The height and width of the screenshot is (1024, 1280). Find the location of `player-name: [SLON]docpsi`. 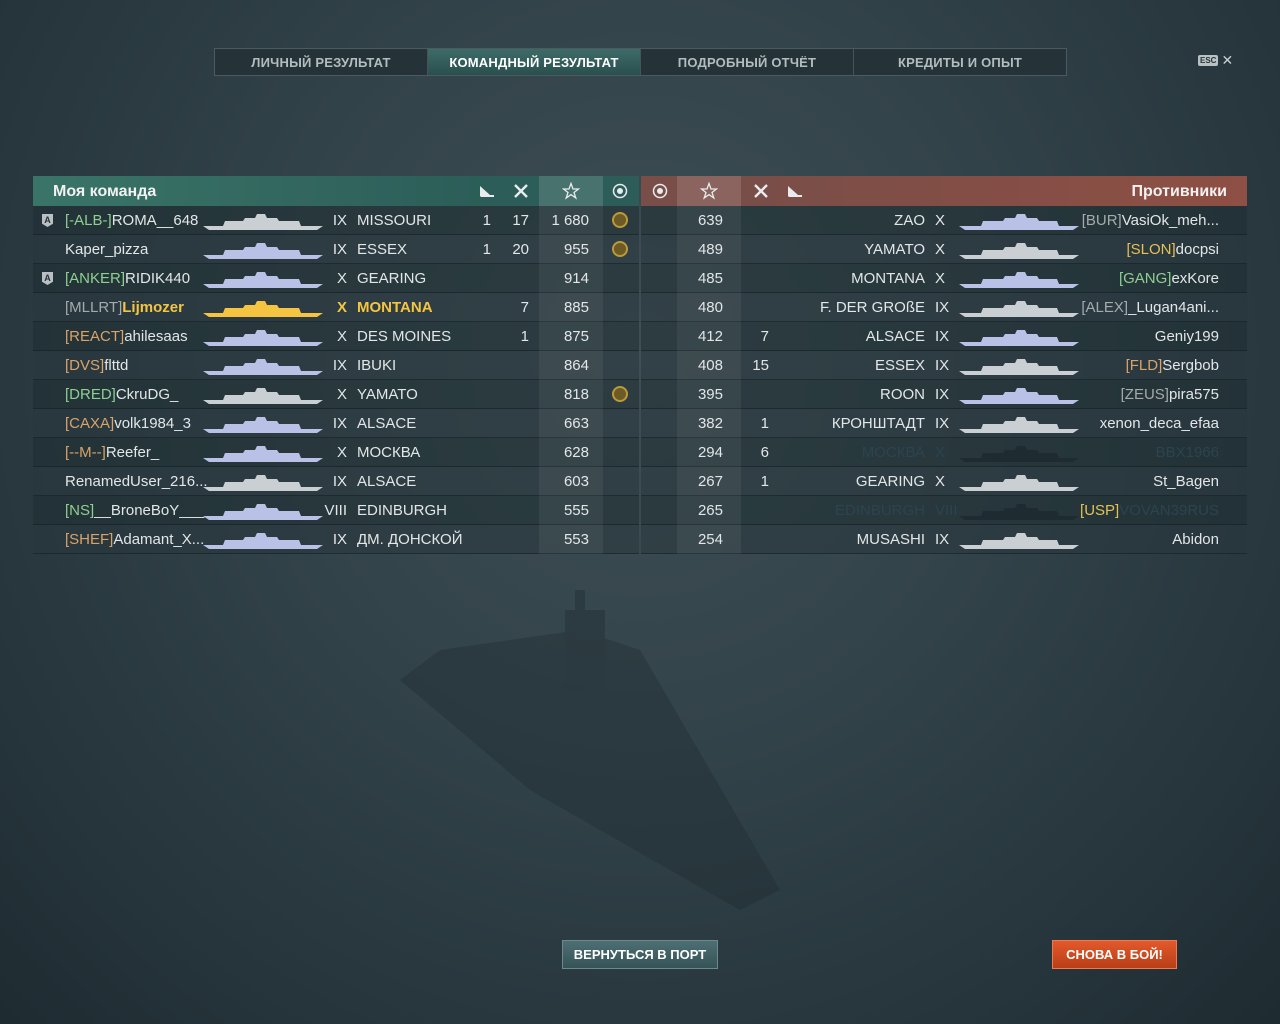

player-name: [SLON]docpsi is located at coordinates (1172, 249).